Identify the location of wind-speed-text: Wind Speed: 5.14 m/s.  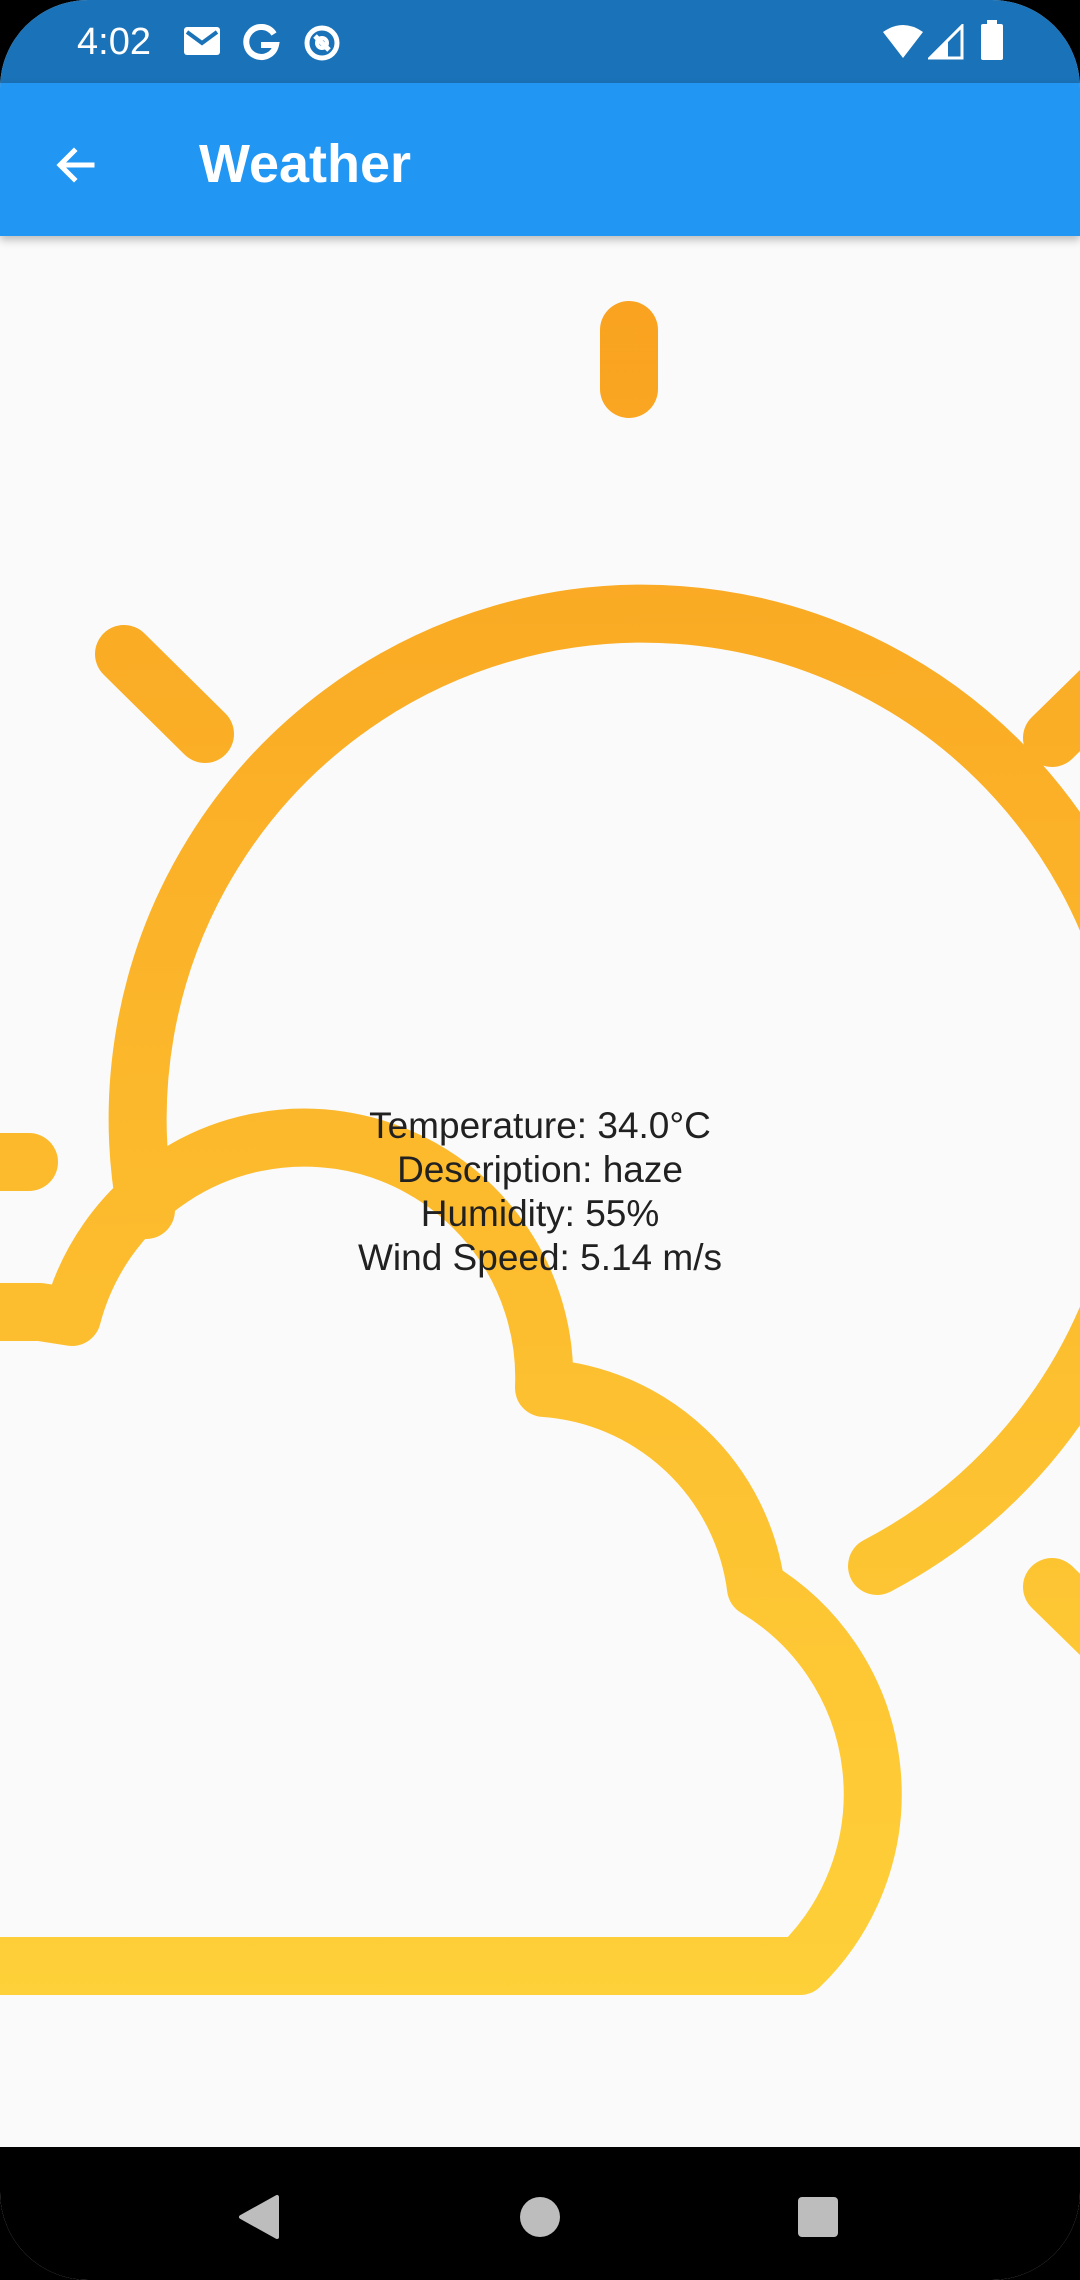
(540, 1257).